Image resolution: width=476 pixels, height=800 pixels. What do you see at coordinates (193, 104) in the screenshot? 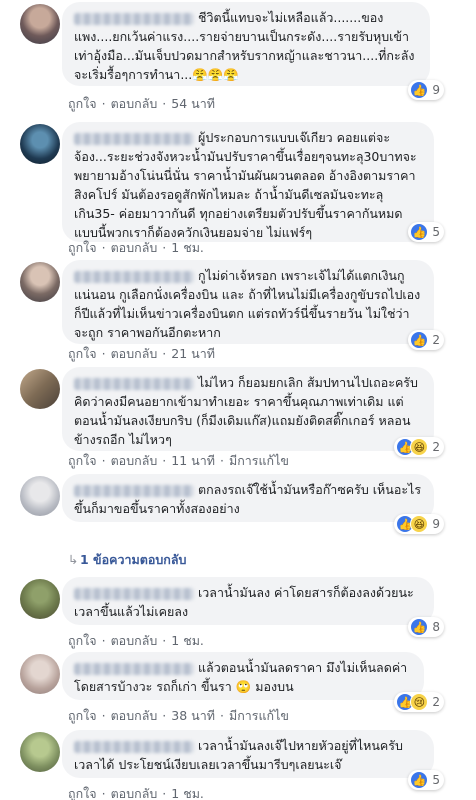
I see `comment-timestamp: 54 นาที` at bounding box center [193, 104].